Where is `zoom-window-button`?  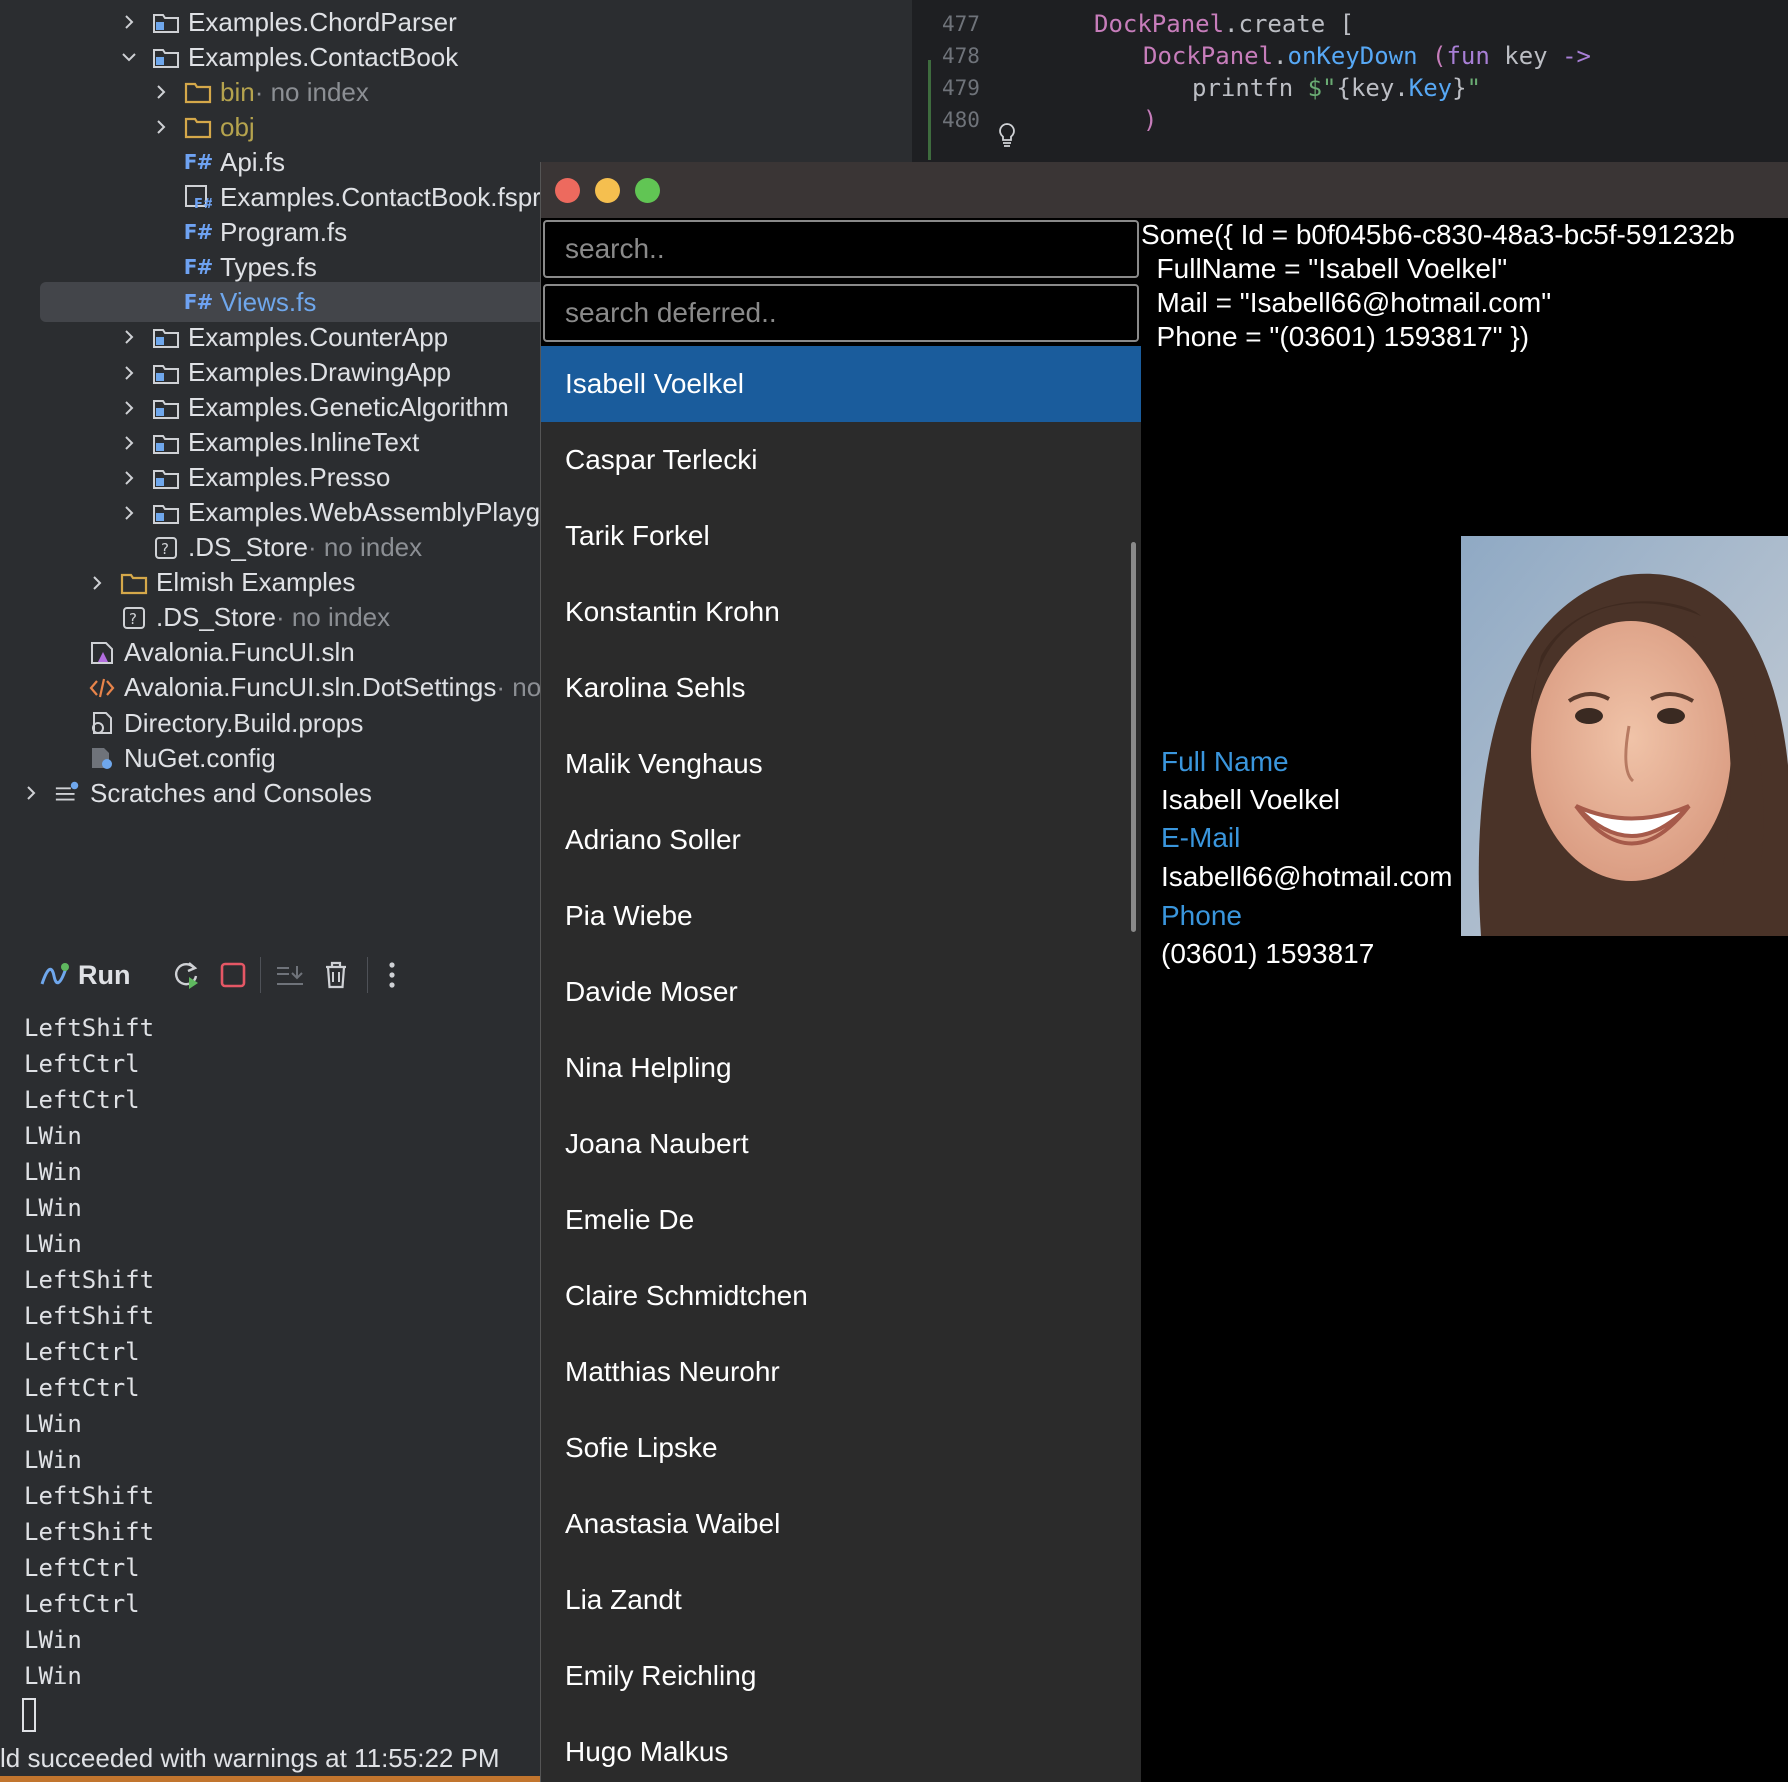 zoom-window-button is located at coordinates (647, 190).